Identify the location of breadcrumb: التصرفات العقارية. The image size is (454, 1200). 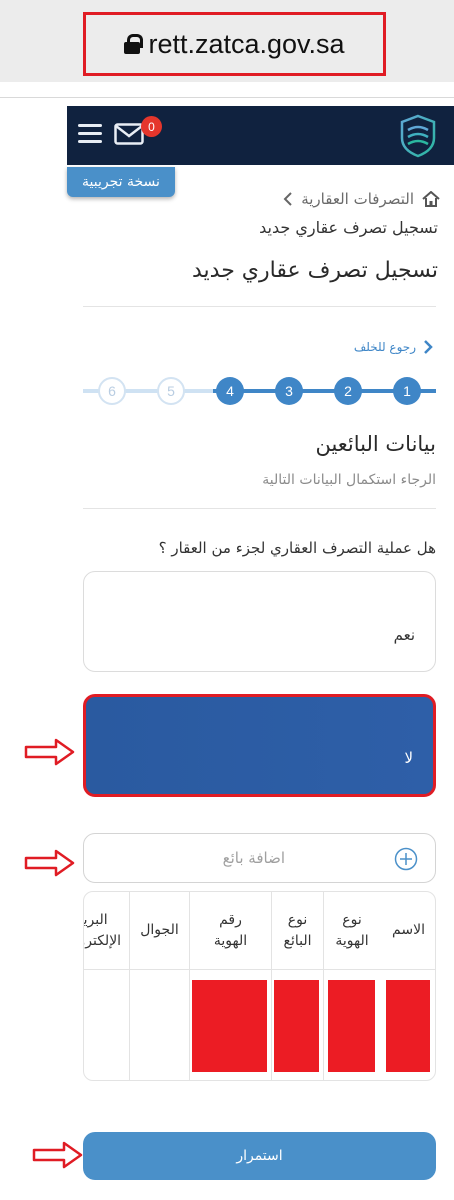
(361, 199).